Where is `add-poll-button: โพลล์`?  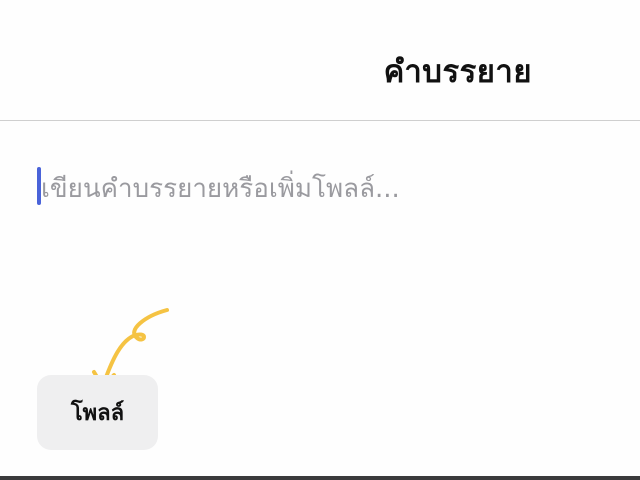 add-poll-button: โพลล์ is located at coordinates (97, 412).